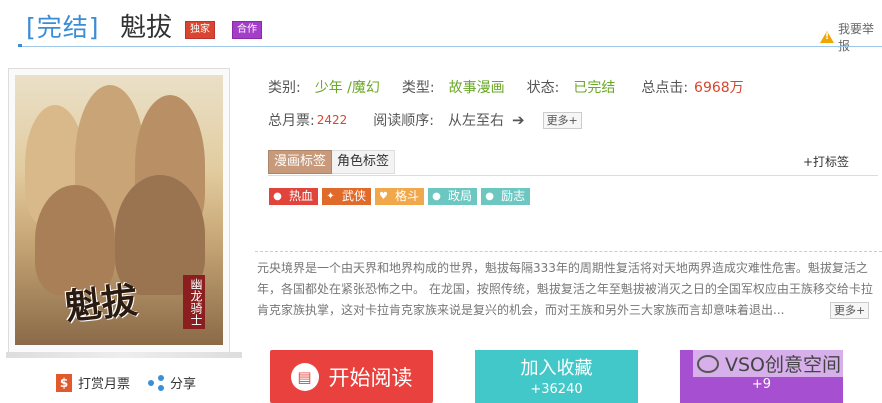  What do you see at coordinates (573, 175) in the screenshot?
I see `tags-divider` at bounding box center [573, 175].